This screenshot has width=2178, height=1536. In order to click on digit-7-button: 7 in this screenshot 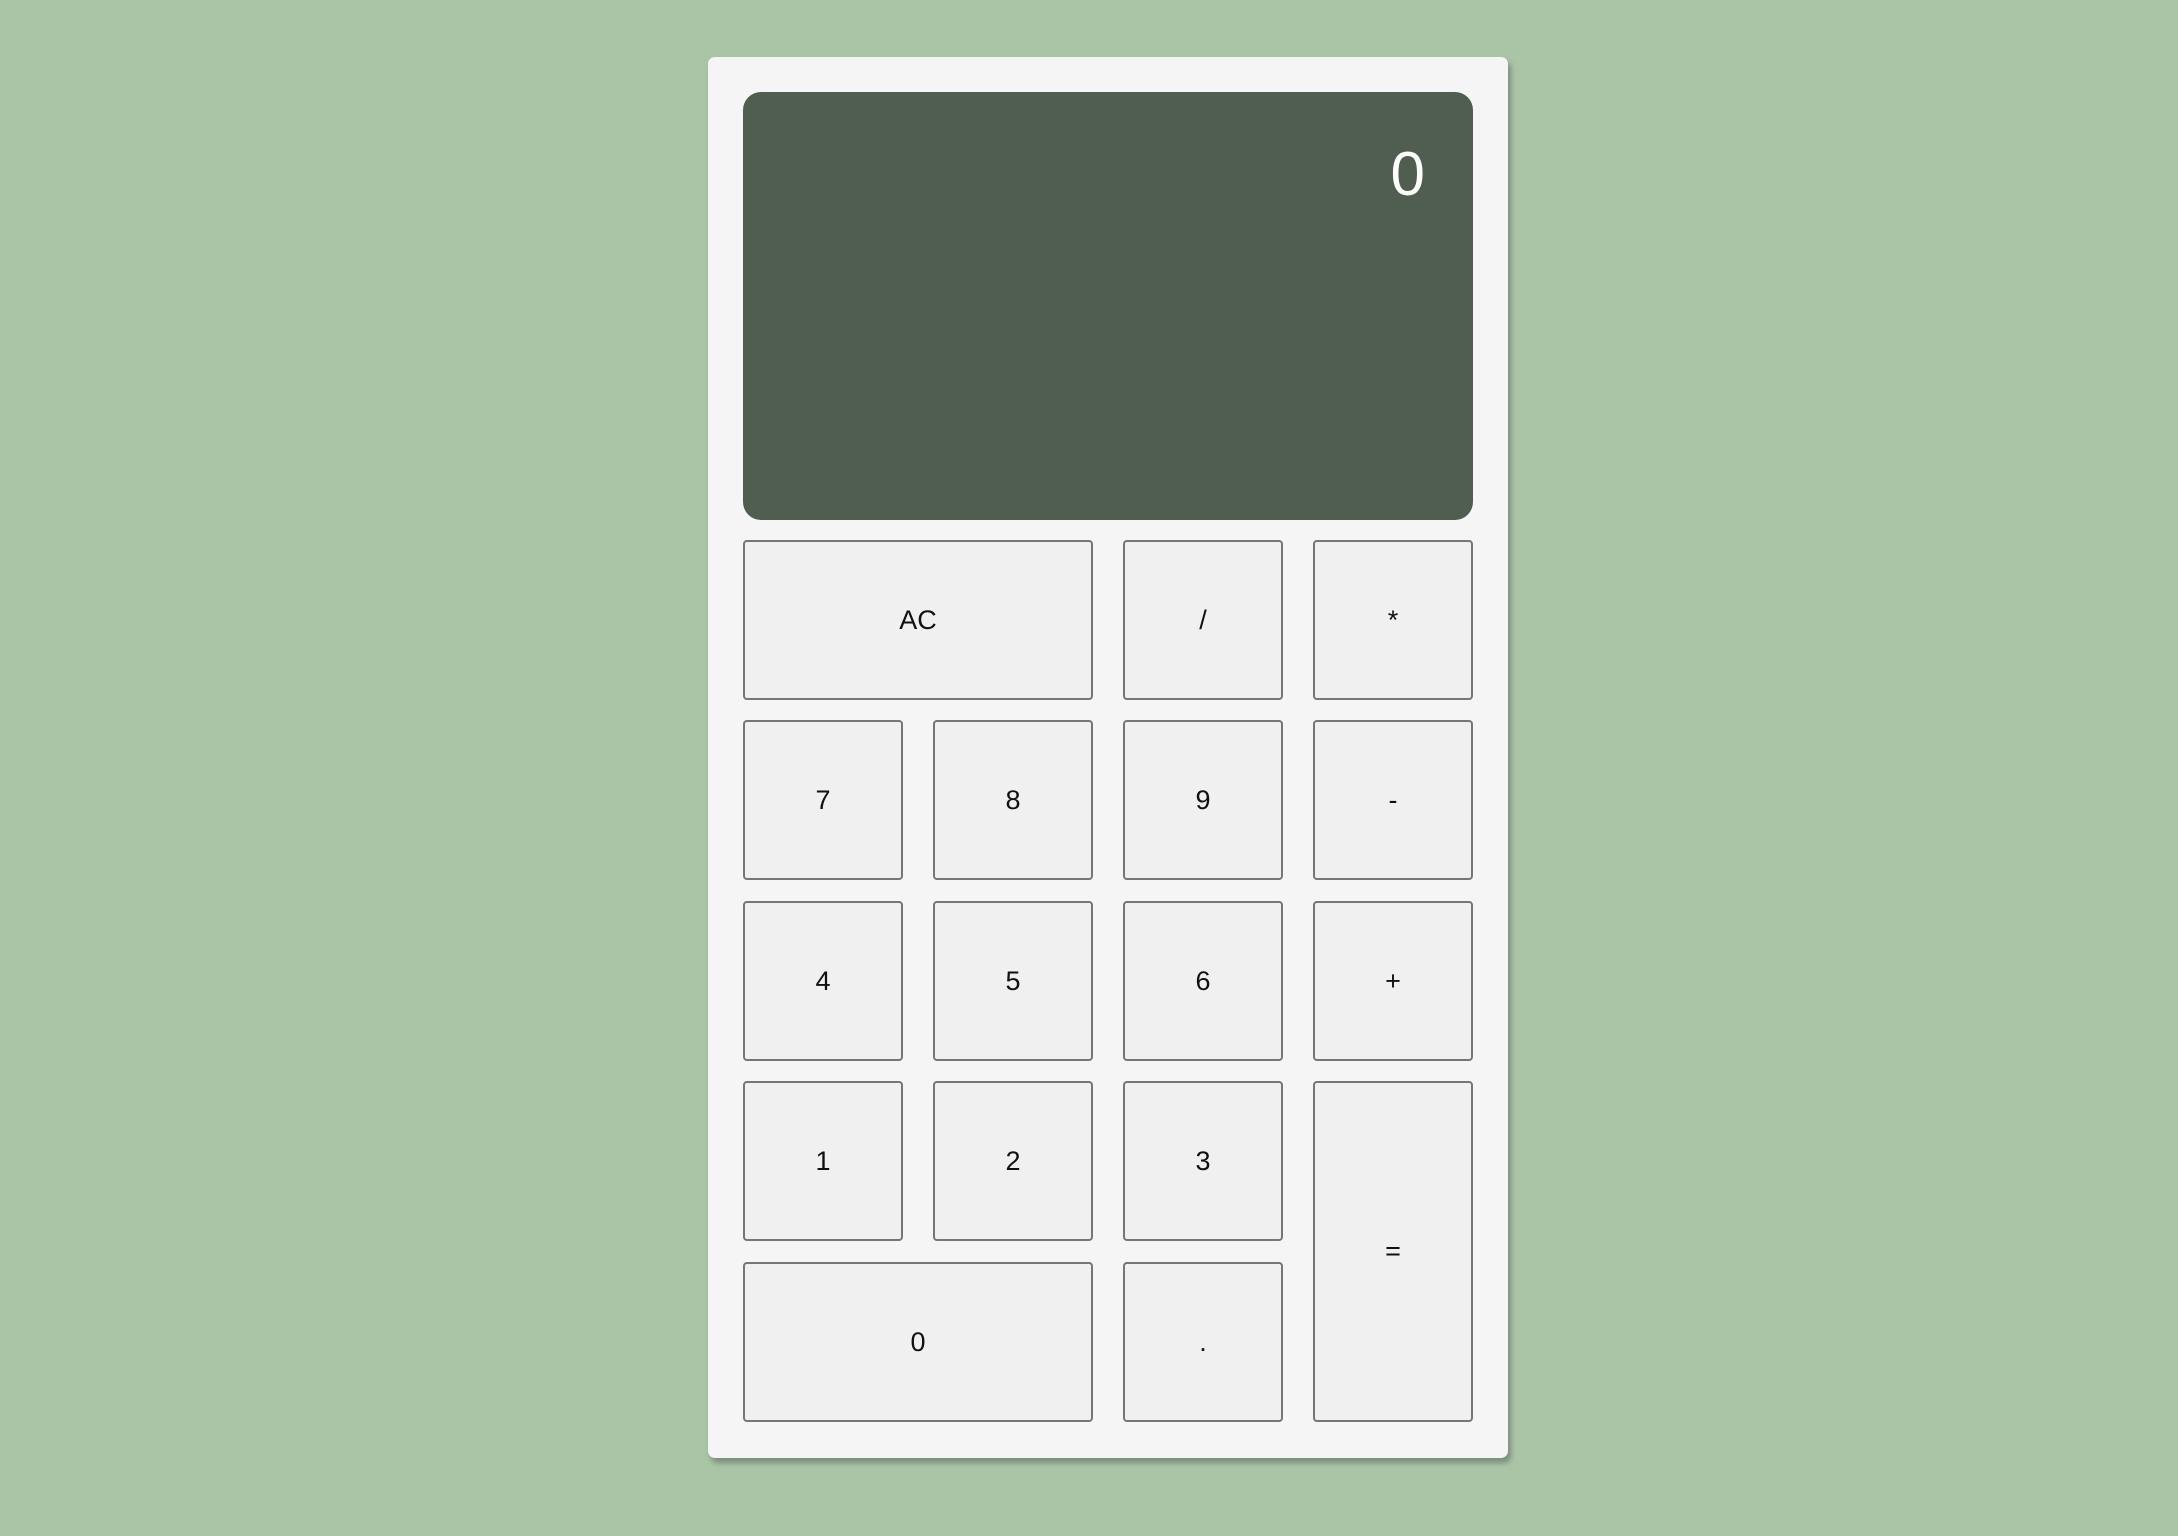, I will do `click(823, 800)`.